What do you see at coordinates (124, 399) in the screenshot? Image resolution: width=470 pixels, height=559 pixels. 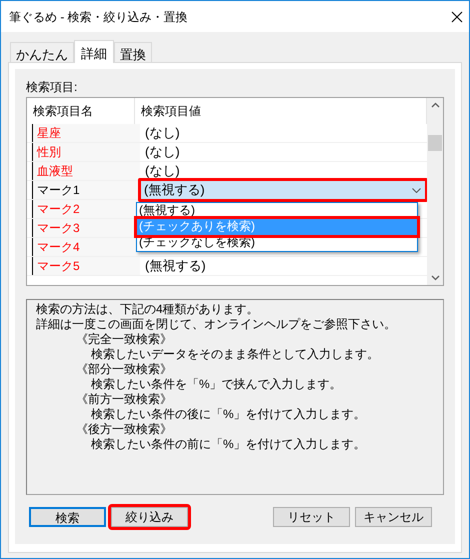 I see `help-text-line: 《前方一致検索》` at bounding box center [124, 399].